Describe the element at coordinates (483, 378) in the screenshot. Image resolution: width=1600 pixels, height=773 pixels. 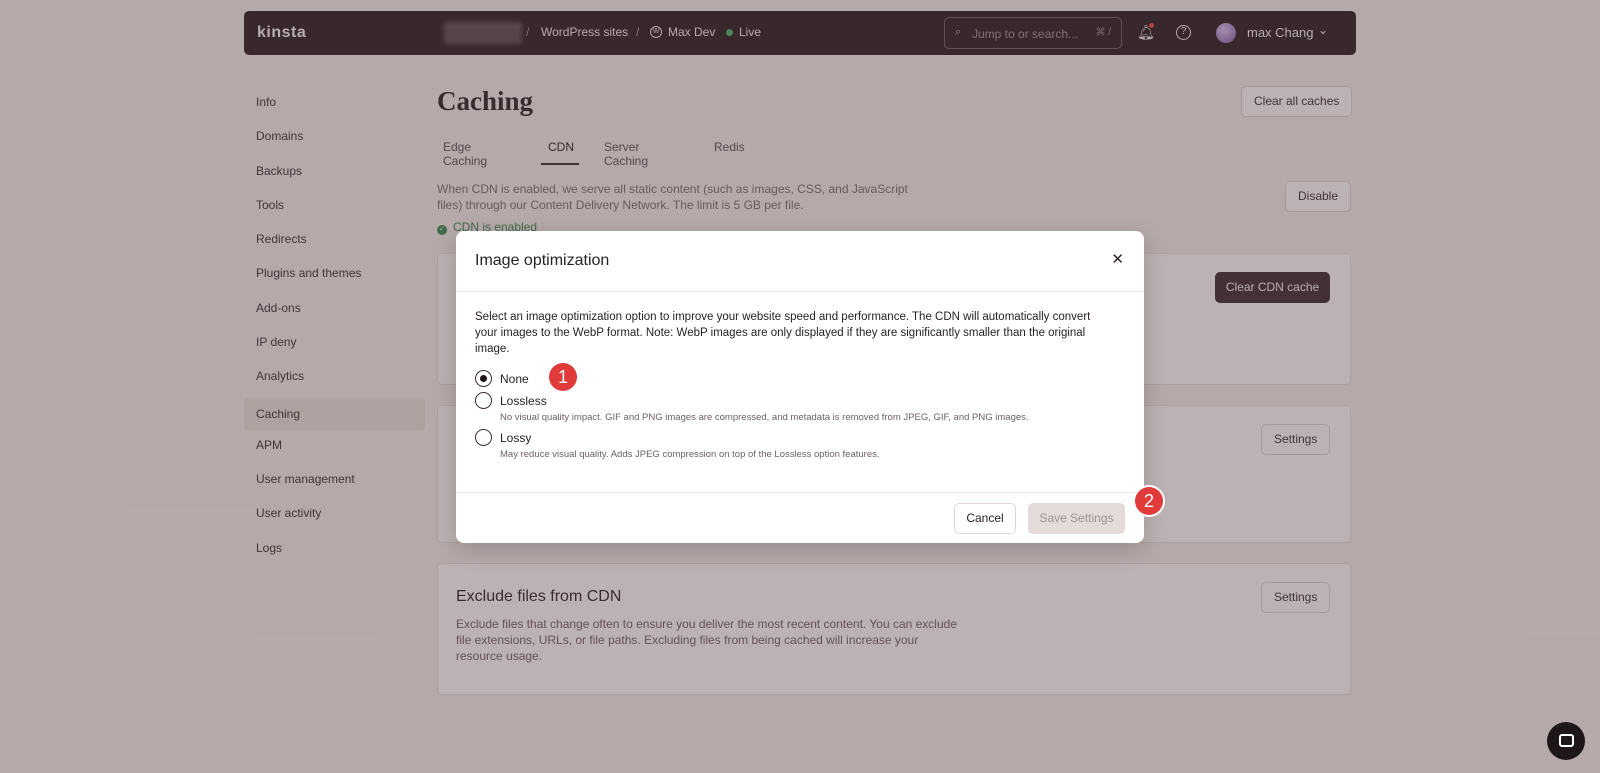
I see `radio-none` at that location.